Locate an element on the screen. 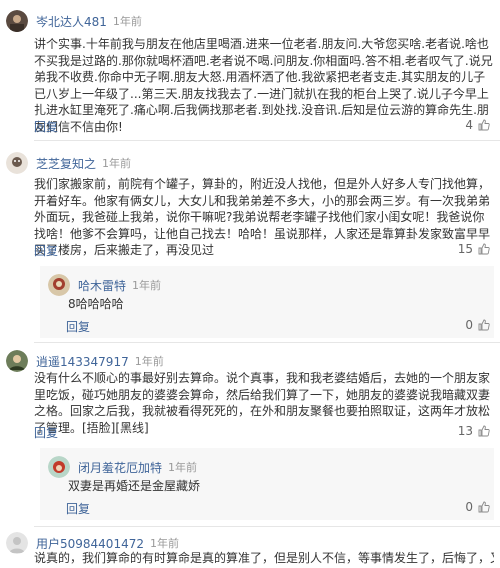 This screenshot has height=568, width=500. sub-reply-header: 哈木雷特 1年前 is located at coordinates (104, 285).